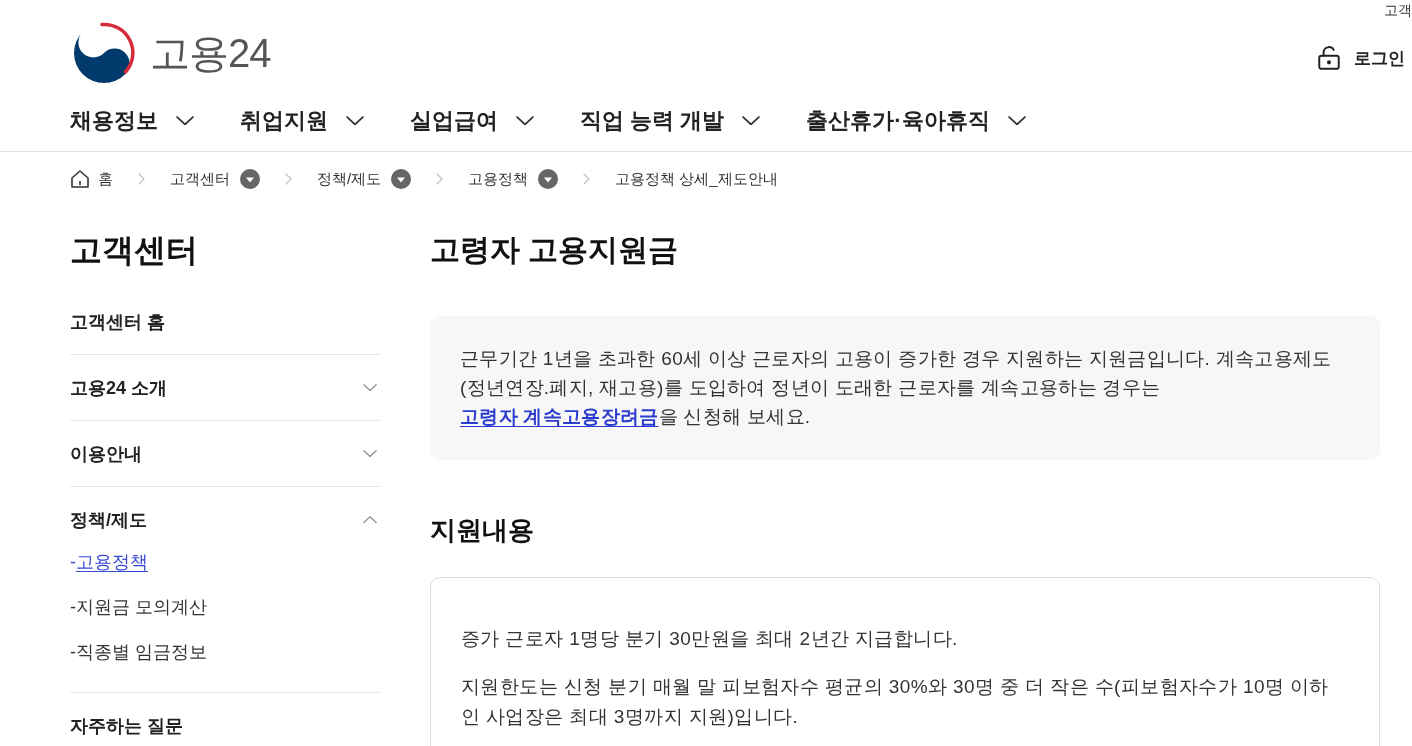 Image resolution: width=1412 pixels, height=746 pixels. Describe the element at coordinates (555, 250) in the screenshot. I see `page-title: 고령자 고용지원금` at that location.